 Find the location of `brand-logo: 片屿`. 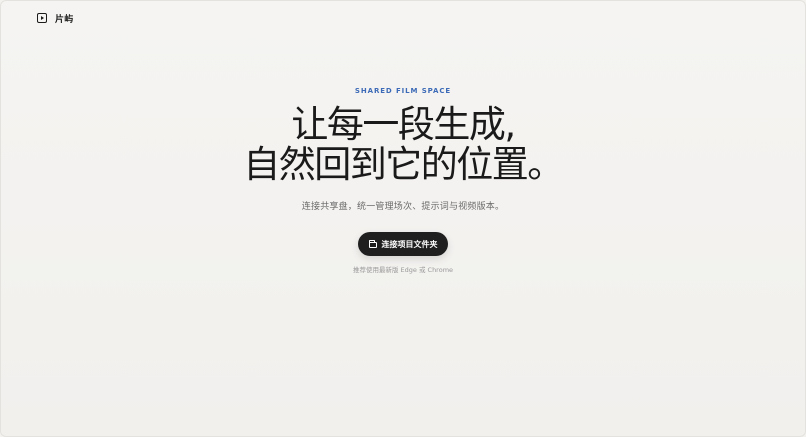

brand-logo: 片屿 is located at coordinates (55, 18).